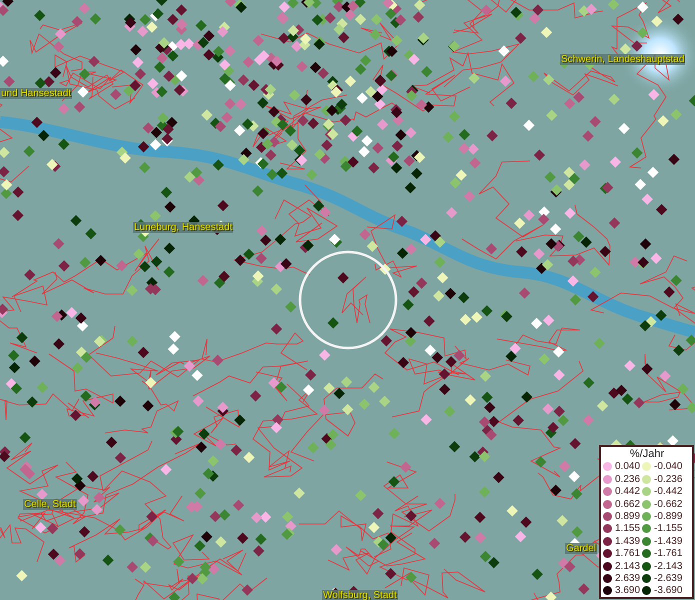  What do you see at coordinates (668, 566) in the screenshot?
I see `legend-value: -2.143` at bounding box center [668, 566].